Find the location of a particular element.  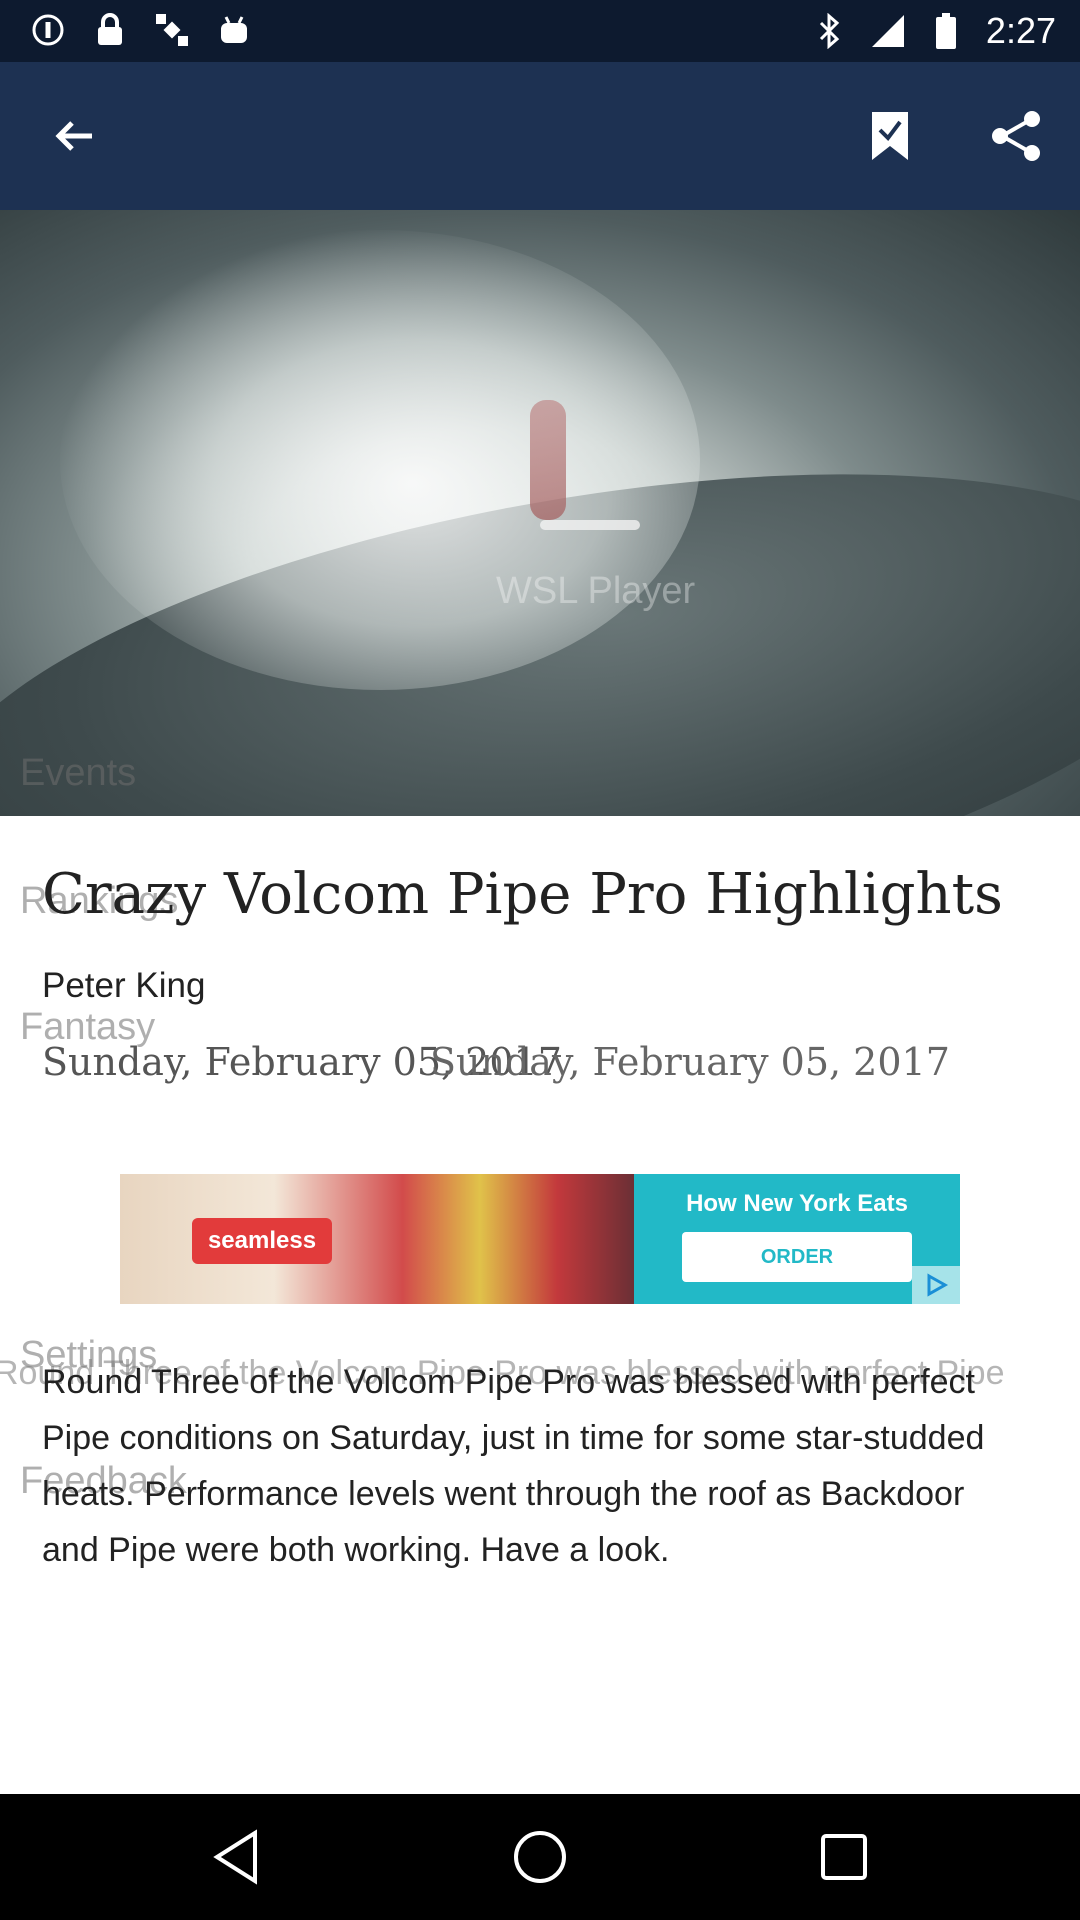

back-triangle-icon is located at coordinates (235, 1857).